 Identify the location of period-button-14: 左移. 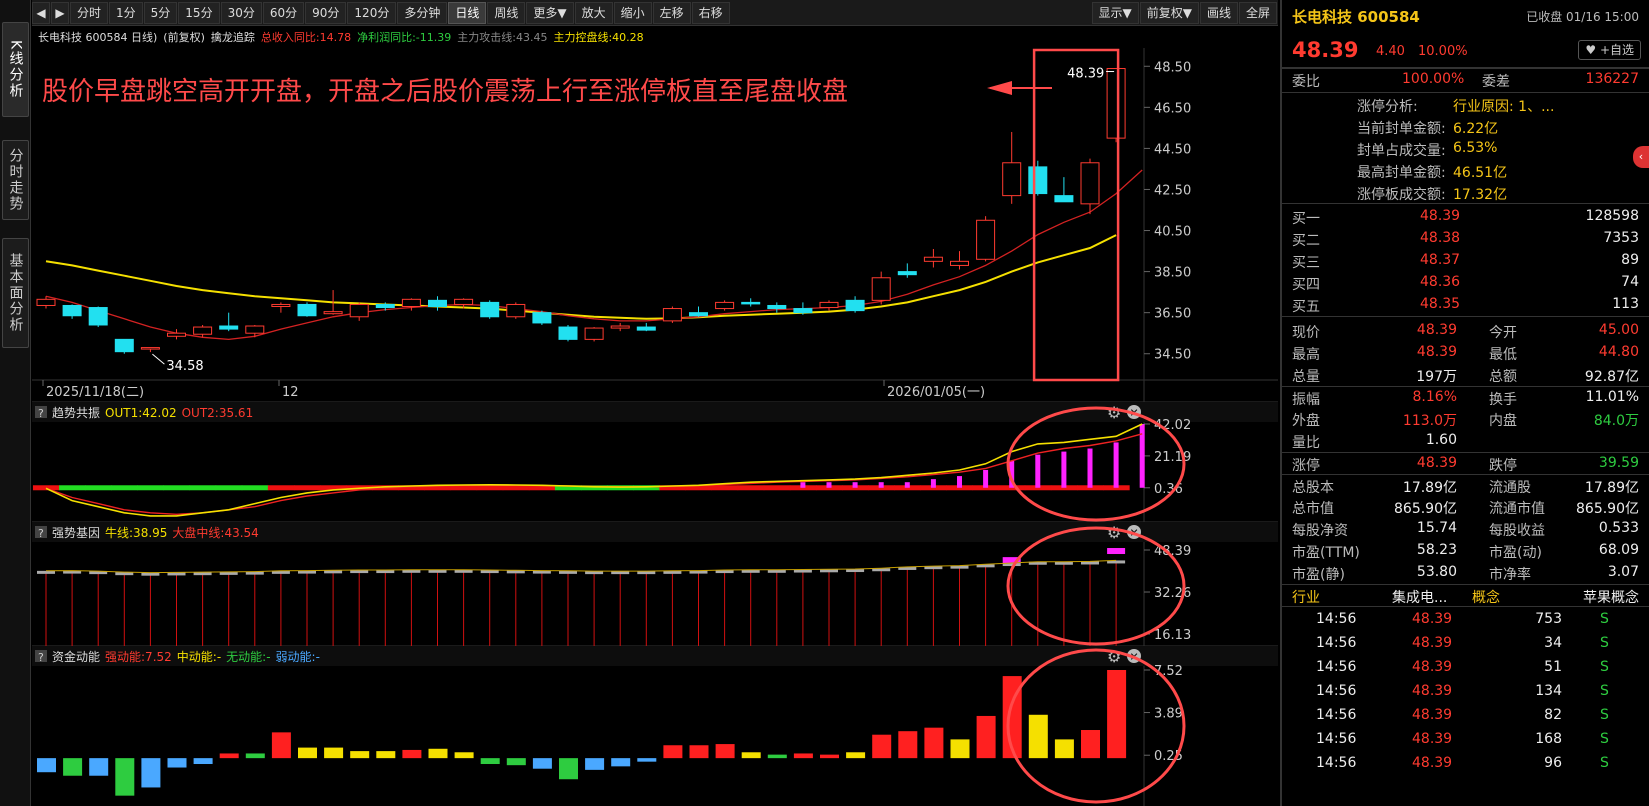
(671, 12).